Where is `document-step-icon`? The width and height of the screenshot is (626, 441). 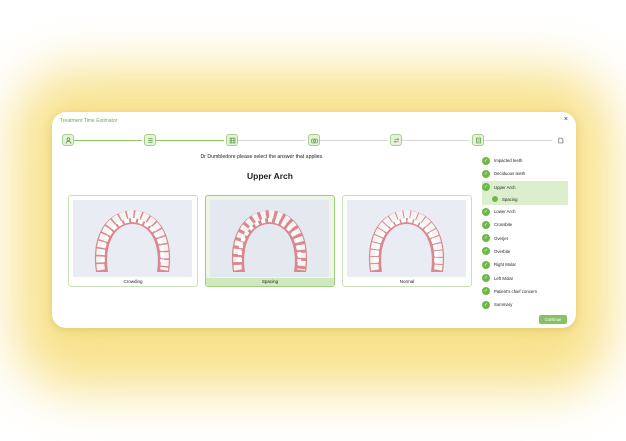 document-step-icon is located at coordinates (478, 140).